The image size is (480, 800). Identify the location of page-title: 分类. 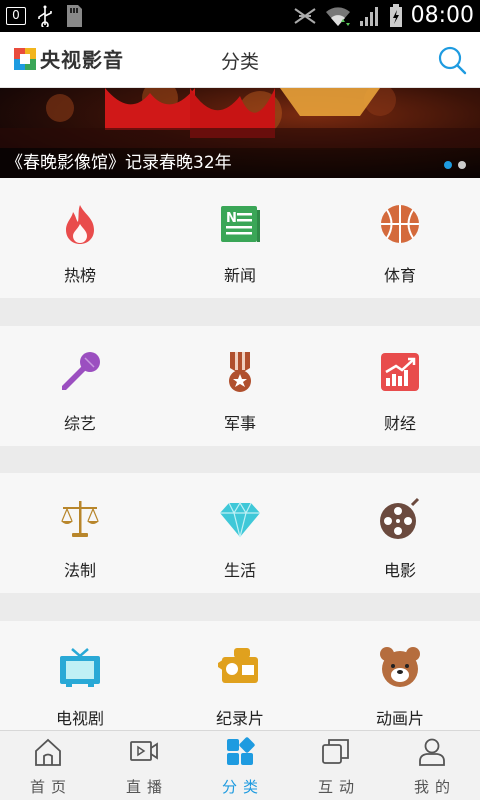
(239, 62).